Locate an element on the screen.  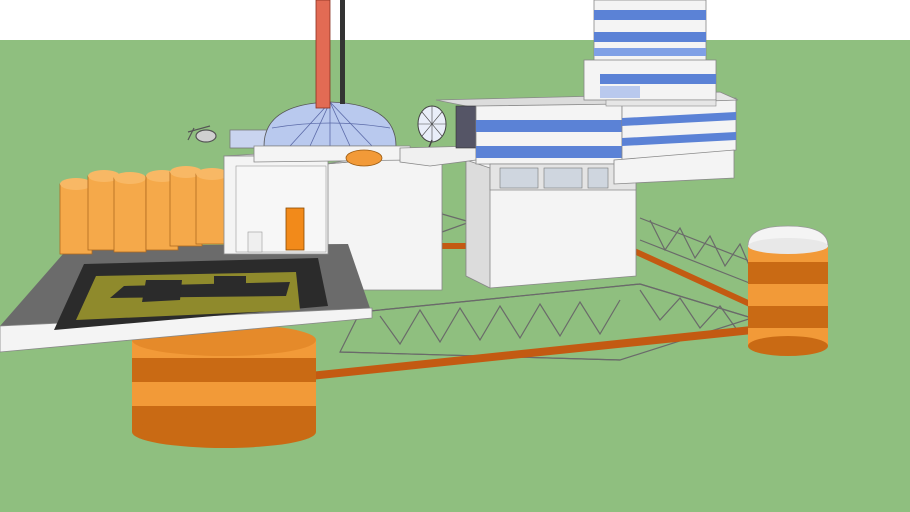
door is located at coordinates (295, 229).